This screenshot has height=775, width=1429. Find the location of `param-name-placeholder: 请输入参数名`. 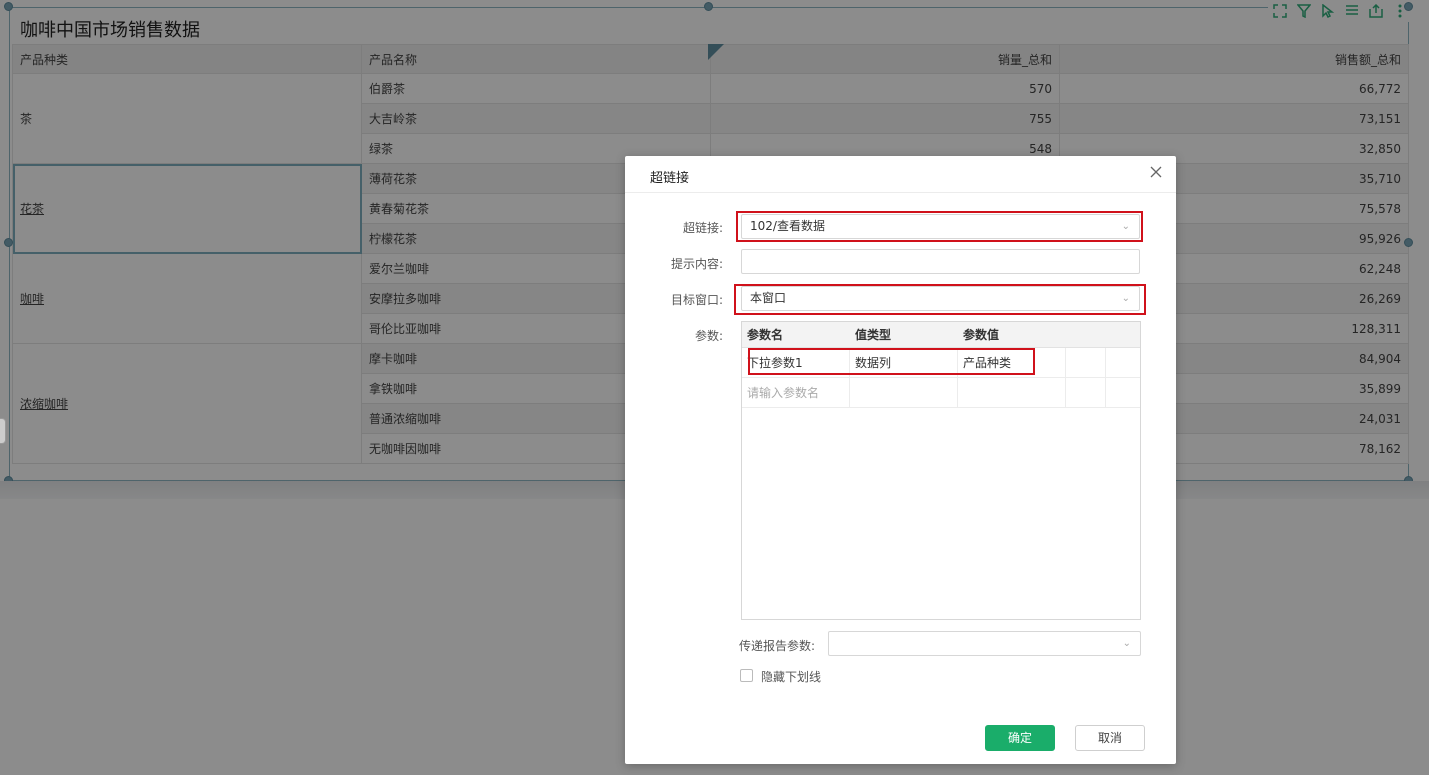

param-name-placeholder: 请输入参数名 is located at coordinates (796, 392).